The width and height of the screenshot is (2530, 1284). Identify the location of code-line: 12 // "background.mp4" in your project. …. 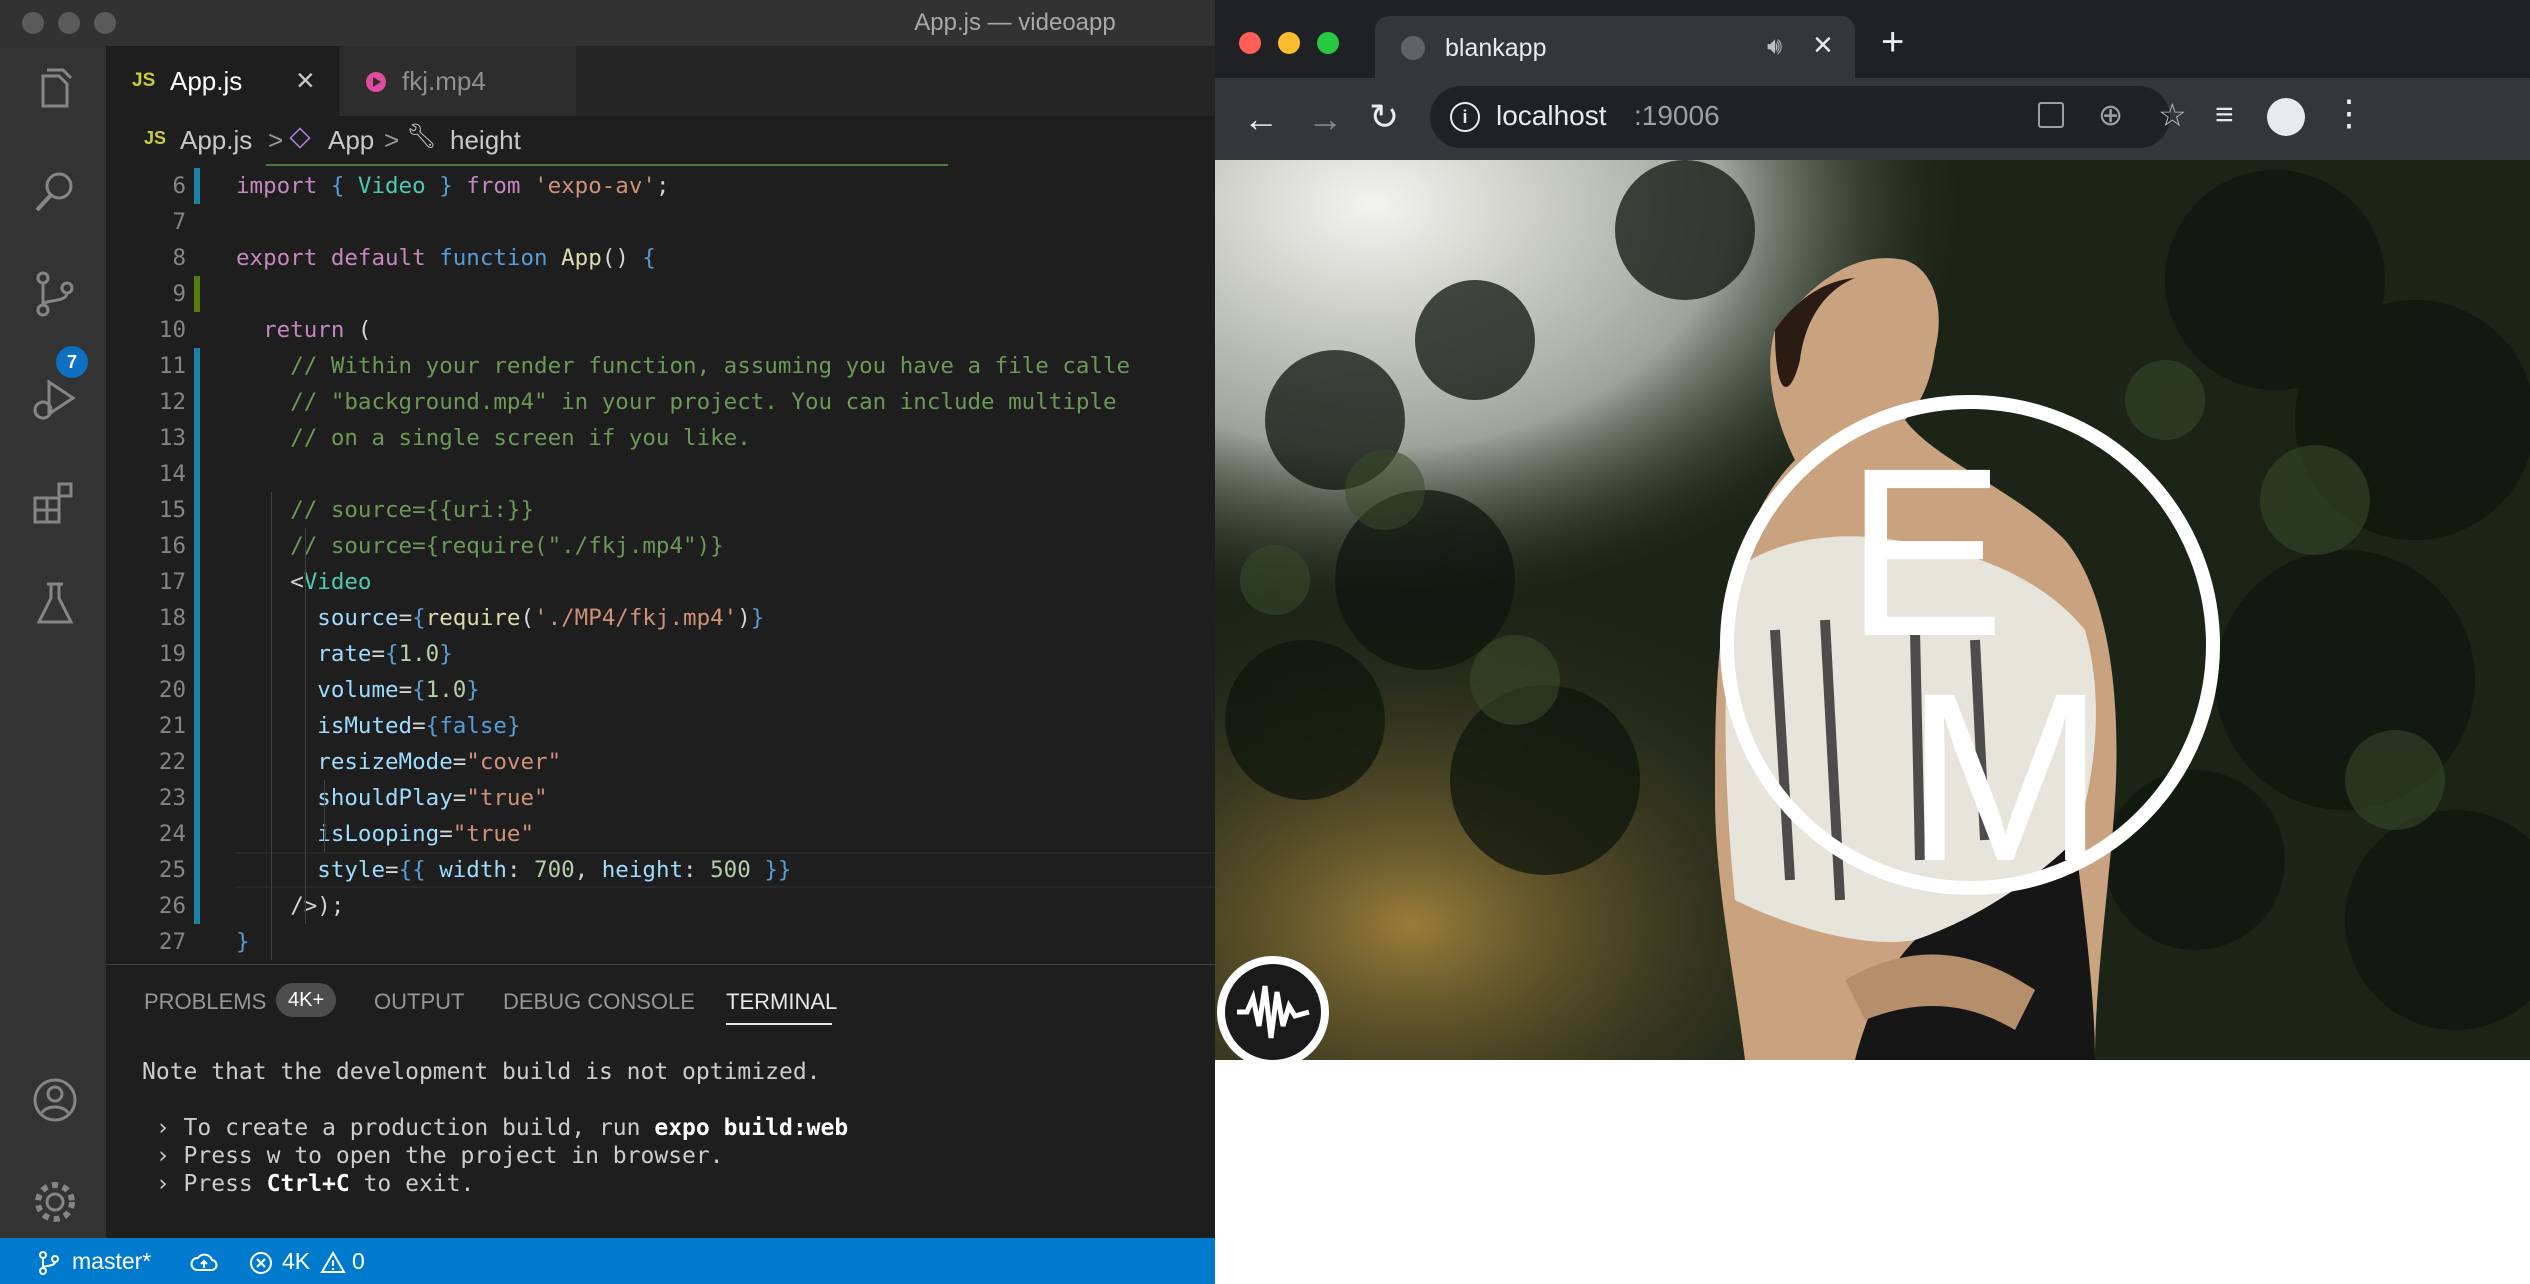
(660, 402).